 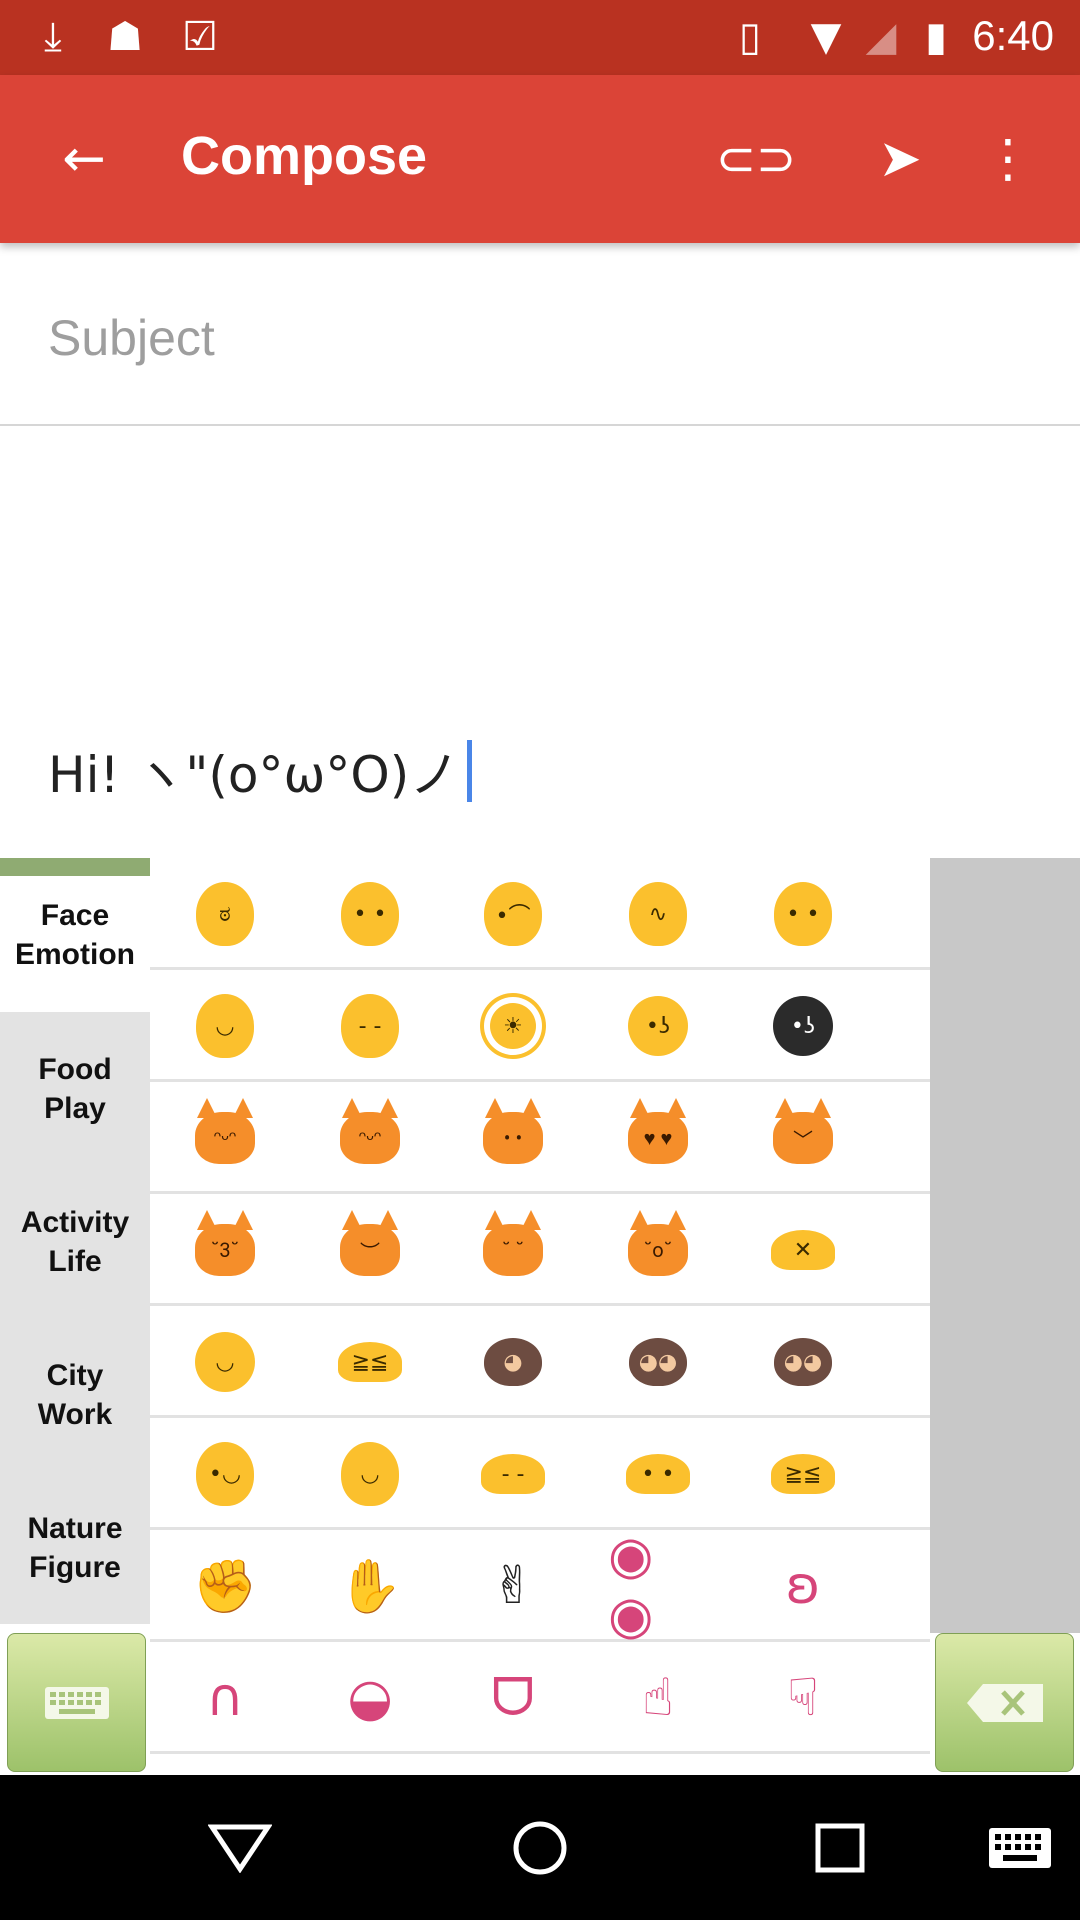 I want to click on new-moon-face-icon: •ʖ, so click(x=803, y=1026).